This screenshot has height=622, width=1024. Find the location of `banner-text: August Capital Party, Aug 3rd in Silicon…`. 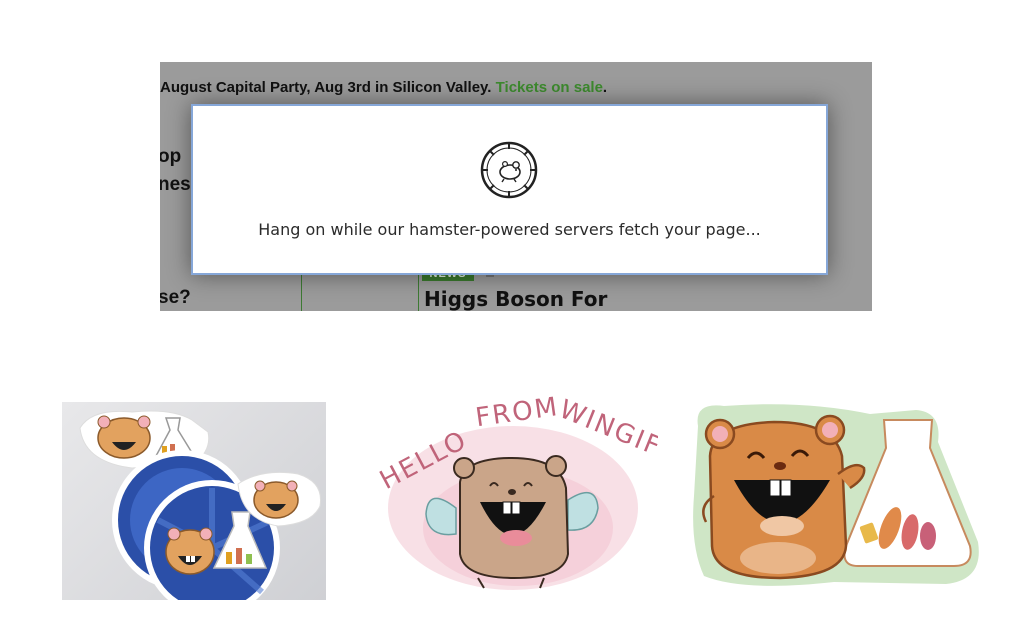

banner-text: August Capital Party, Aug 3rd in Silicon… is located at coordinates (326, 87).